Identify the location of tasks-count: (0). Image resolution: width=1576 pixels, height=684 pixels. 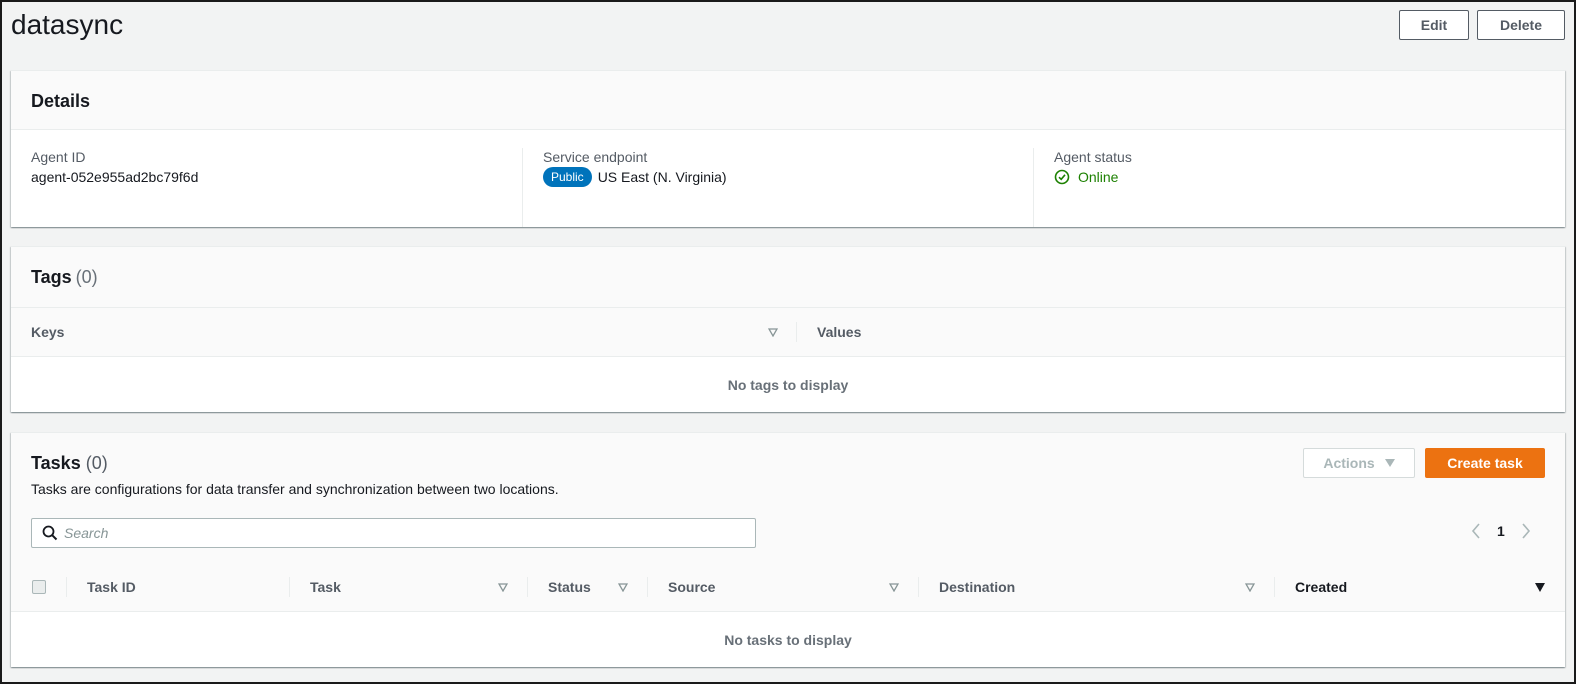
(96, 463).